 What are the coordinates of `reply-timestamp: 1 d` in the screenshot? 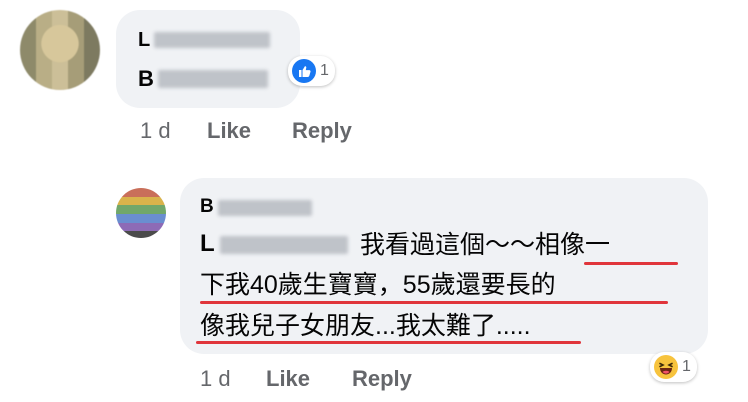 It's located at (215, 379).